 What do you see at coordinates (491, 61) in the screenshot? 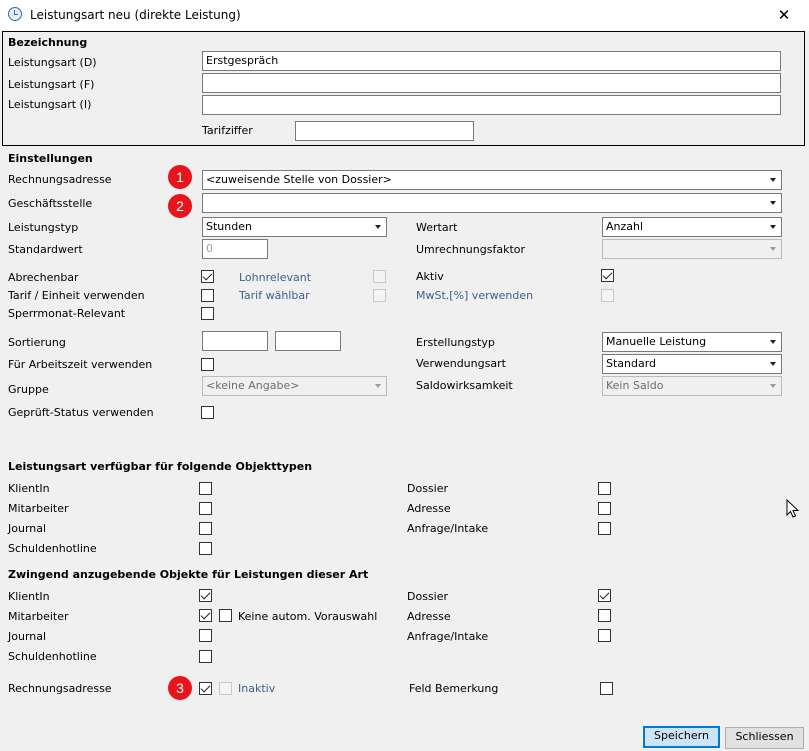
I see `leistungsart-d-input: Erstgespräch` at bounding box center [491, 61].